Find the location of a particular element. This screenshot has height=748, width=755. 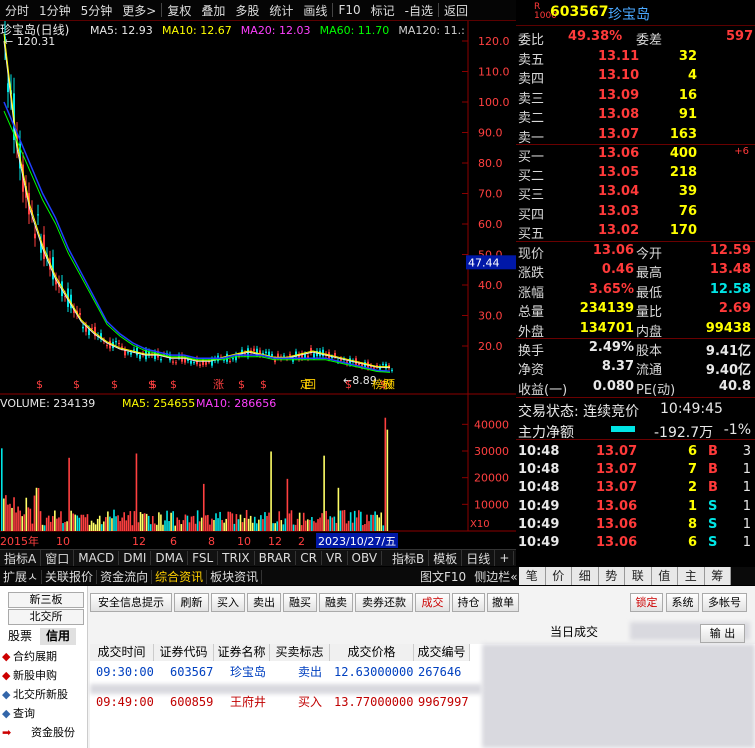

bid-row: 买五 13.02 170 is located at coordinates (635, 232).